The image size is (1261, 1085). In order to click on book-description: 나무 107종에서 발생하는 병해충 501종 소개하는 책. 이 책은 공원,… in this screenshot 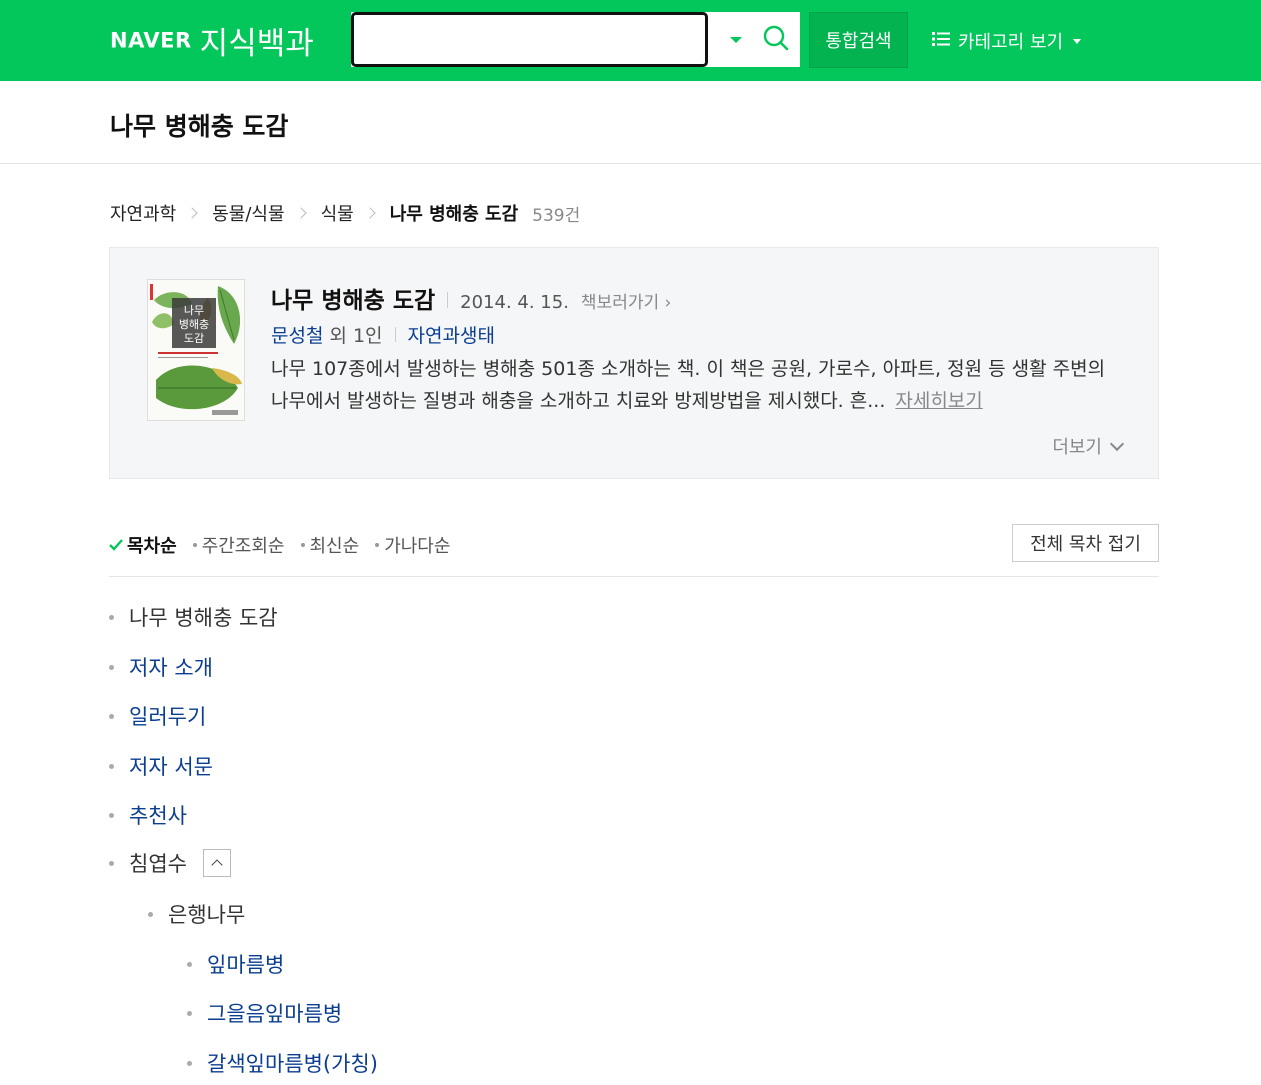, I will do `click(696, 385)`.